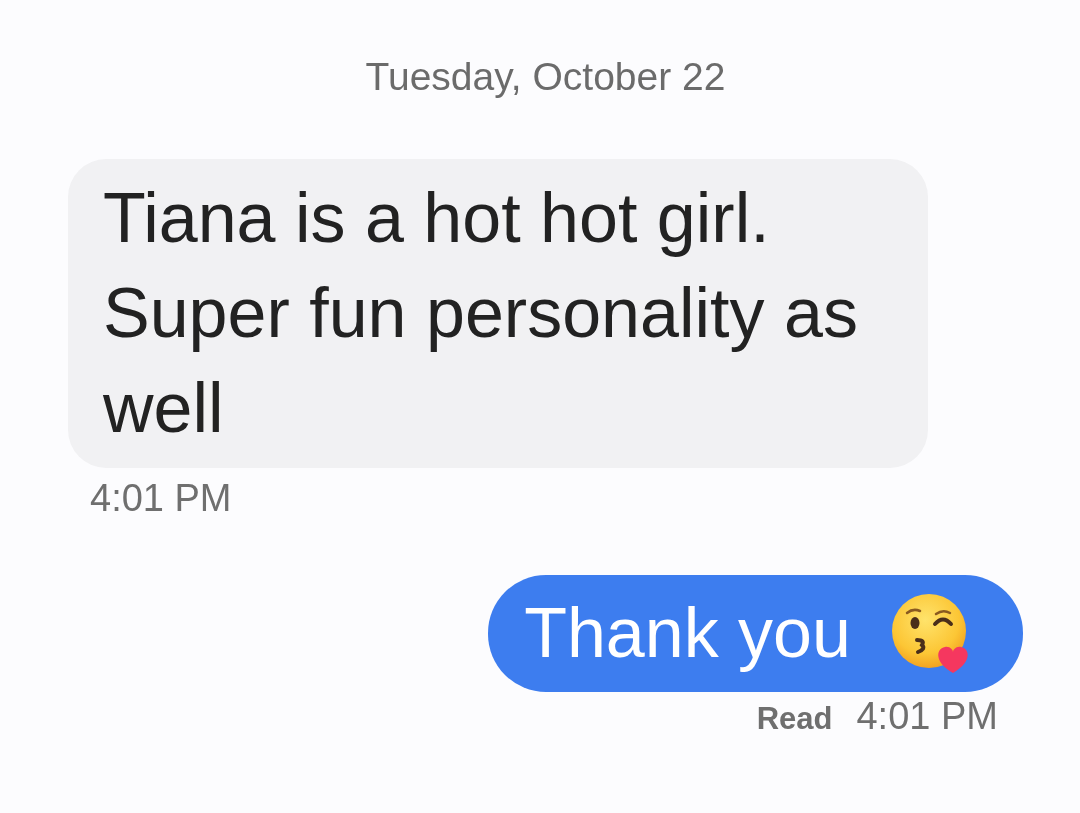 The width and height of the screenshot is (1080, 813). Describe the element at coordinates (687, 633) in the screenshot. I see `message-text: Thank you` at that location.